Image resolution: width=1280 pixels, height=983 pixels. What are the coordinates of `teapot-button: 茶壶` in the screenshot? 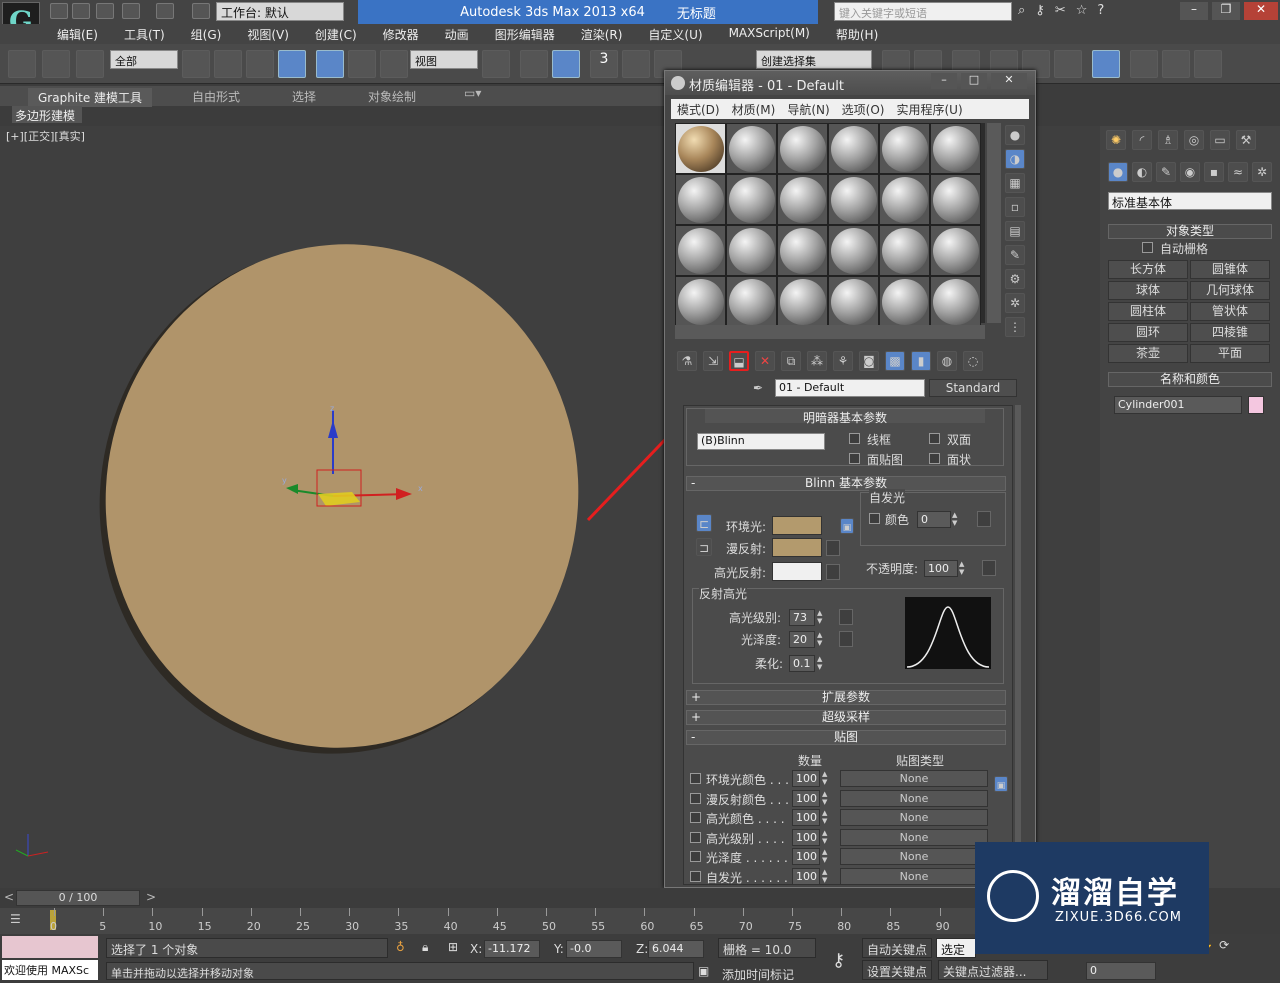 It's located at (1148, 353).